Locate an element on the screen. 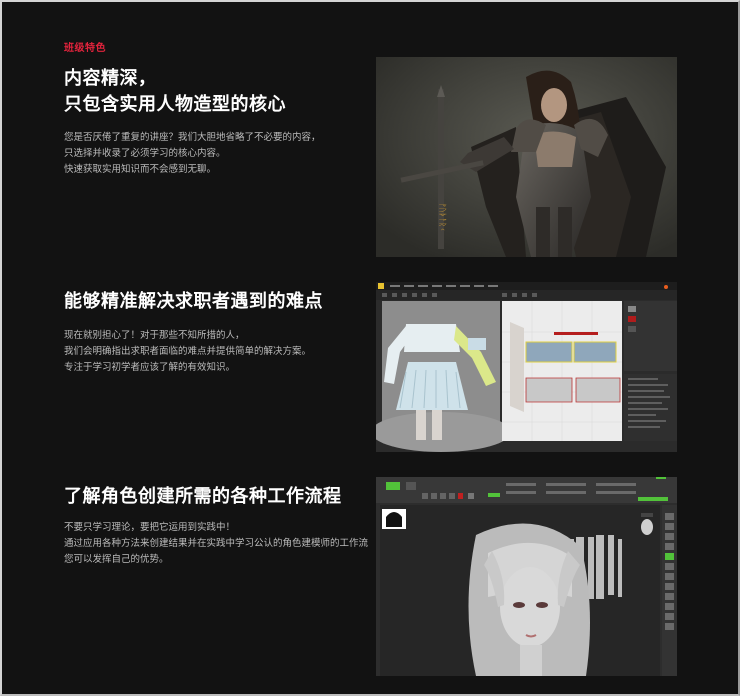 Image resolution: width=740 pixels, height=696 pixels. section-3-title: 了解角色创建所需的各种工作流程 is located at coordinates (203, 497).